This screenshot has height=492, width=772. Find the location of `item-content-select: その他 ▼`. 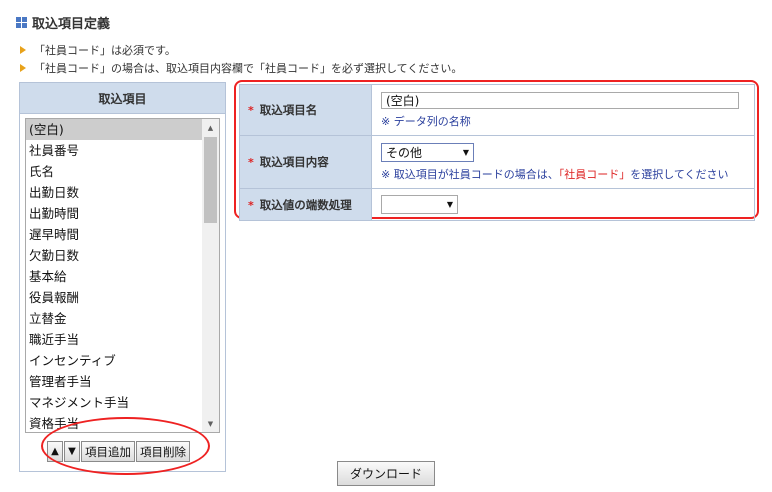

item-content-select: その他 ▼ is located at coordinates (427, 152).